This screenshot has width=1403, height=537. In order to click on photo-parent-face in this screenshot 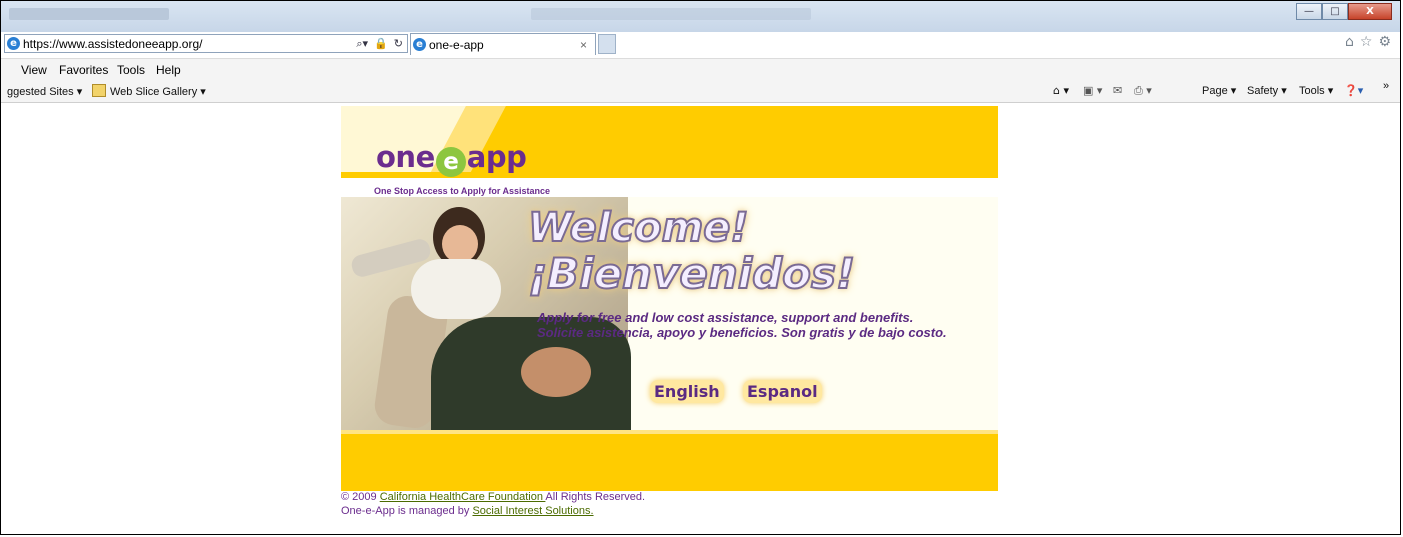, I will do `click(556, 372)`.